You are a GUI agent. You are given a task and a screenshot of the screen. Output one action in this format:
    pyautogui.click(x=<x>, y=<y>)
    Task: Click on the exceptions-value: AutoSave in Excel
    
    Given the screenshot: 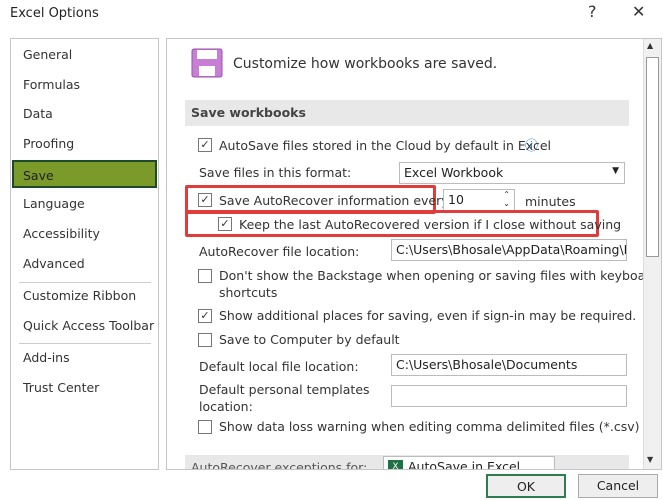 What is the action you would take?
    pyautogui.click(x=464, y=464)
    